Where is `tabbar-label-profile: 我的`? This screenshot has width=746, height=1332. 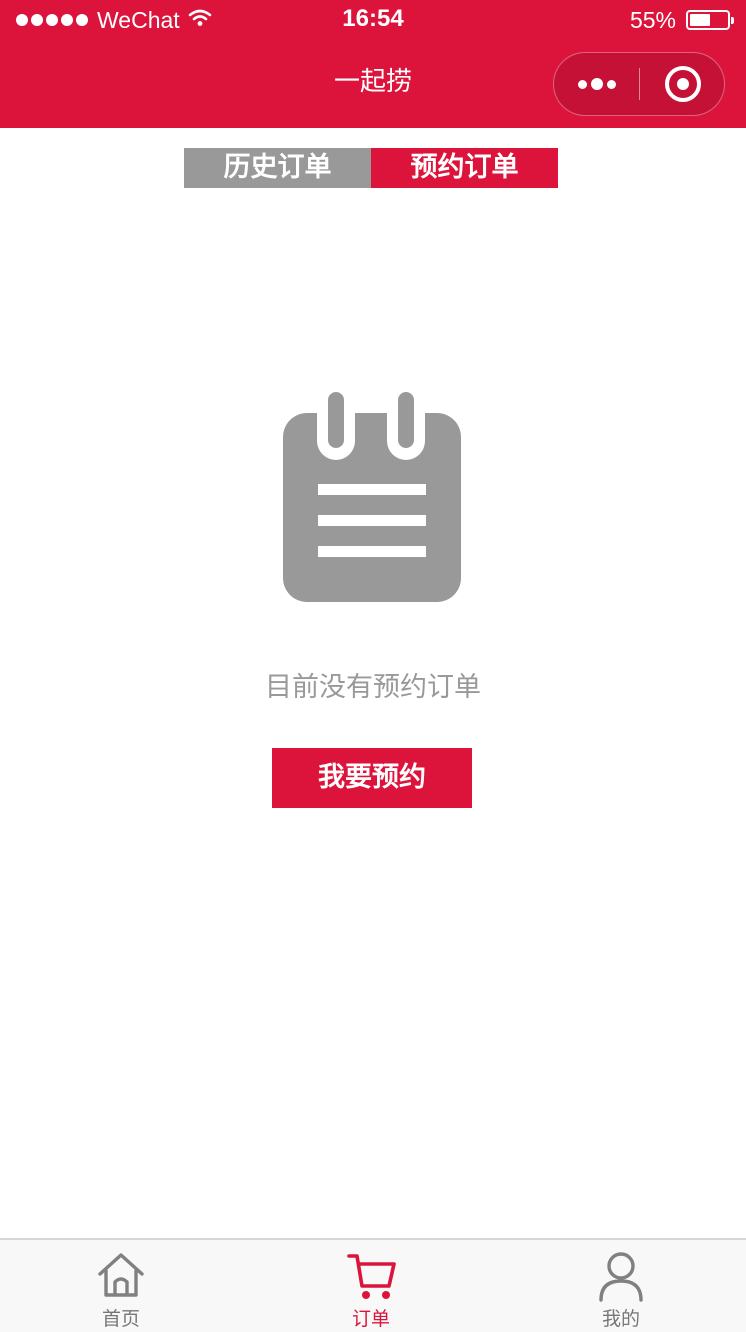
tabbar-label-profile: 我的 is located at coordinates (620, 1319).